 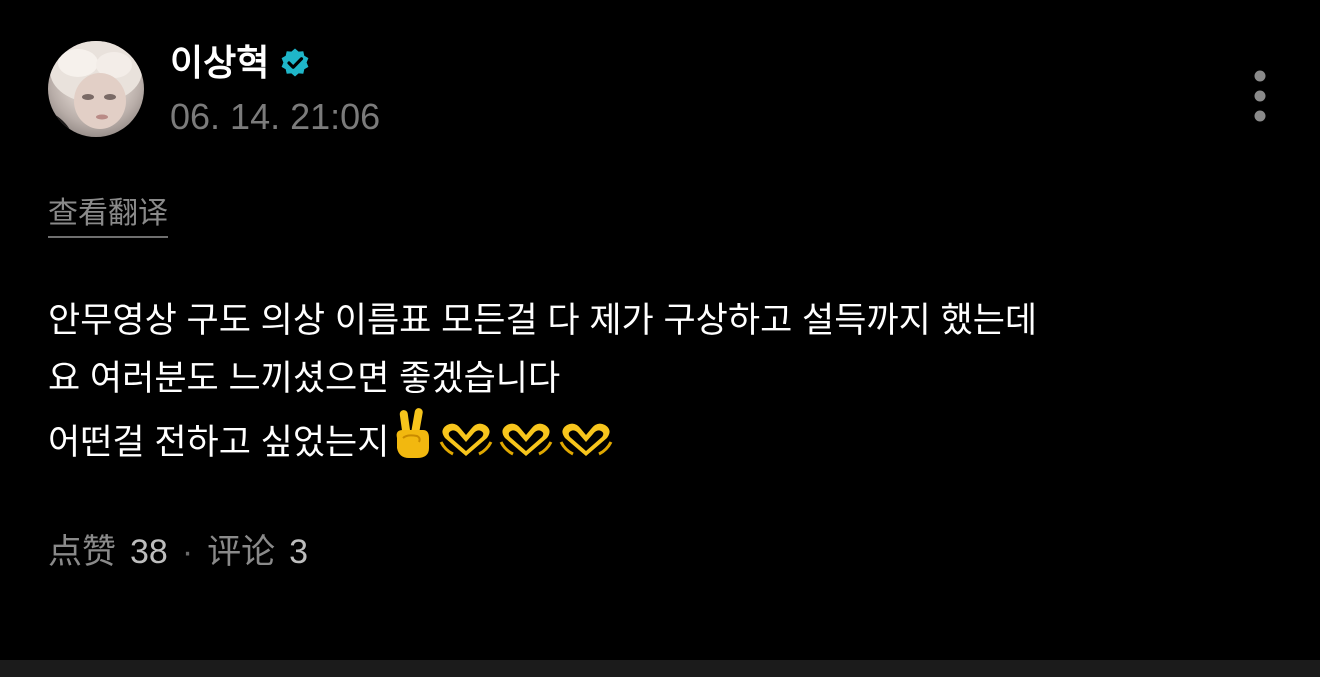 I want to click on post-line-text: 어떤걸 전하고 싶었는지, so click(x=219, y=442).